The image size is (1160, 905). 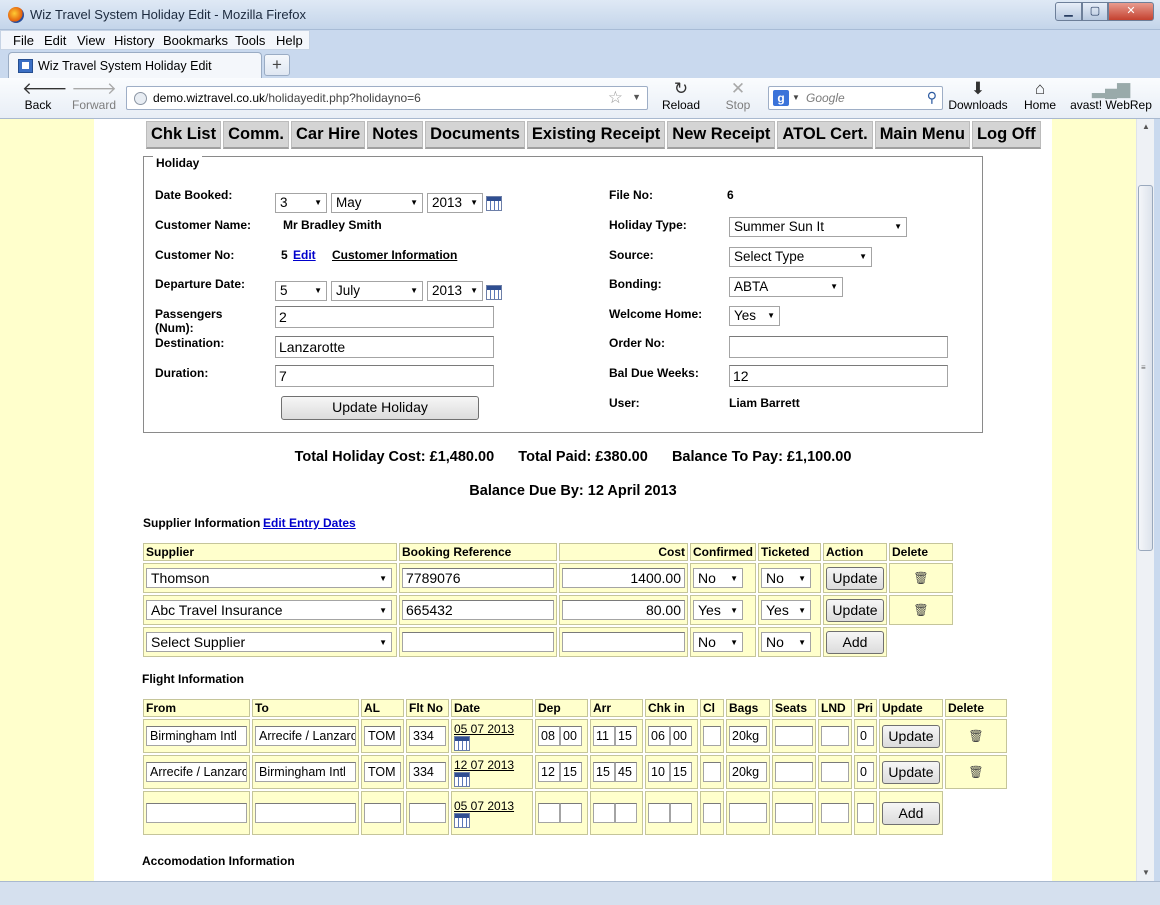 What do you see at coordinates (195, 40) in the screenshot?
I see `menu-bookmarks: Bookmarks` at bounding box center [195, 40].